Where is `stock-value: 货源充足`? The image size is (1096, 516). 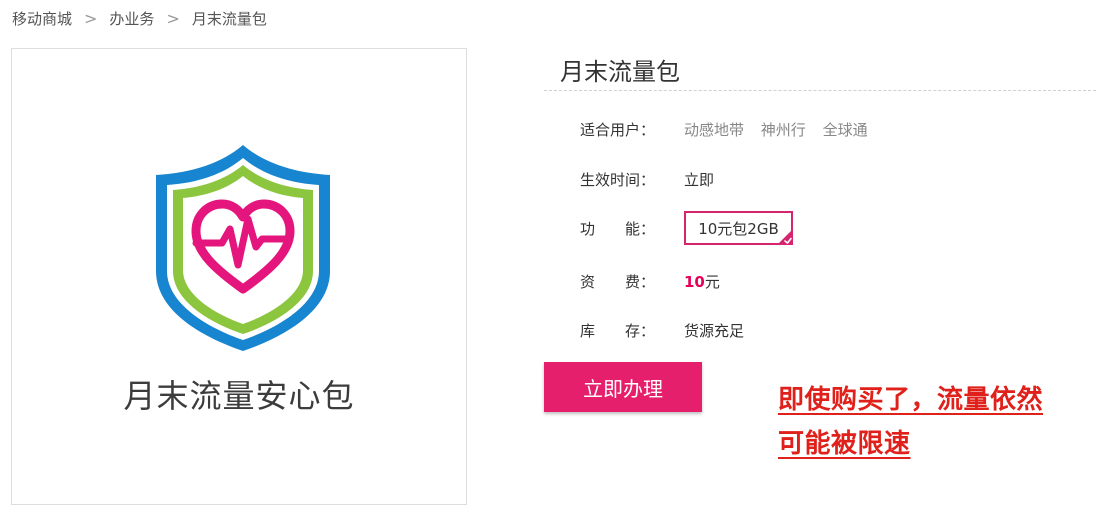 stock-value: 货源充足 is located at coordinates (714, 330).